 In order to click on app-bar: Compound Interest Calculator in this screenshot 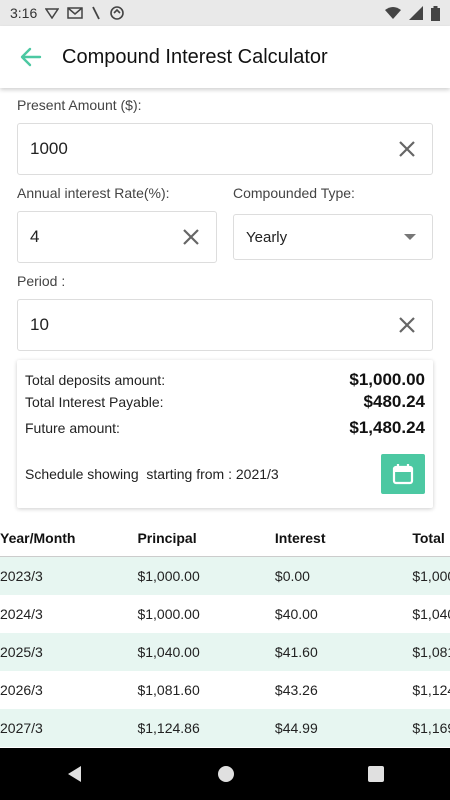, I will do `click(225, 57)`.